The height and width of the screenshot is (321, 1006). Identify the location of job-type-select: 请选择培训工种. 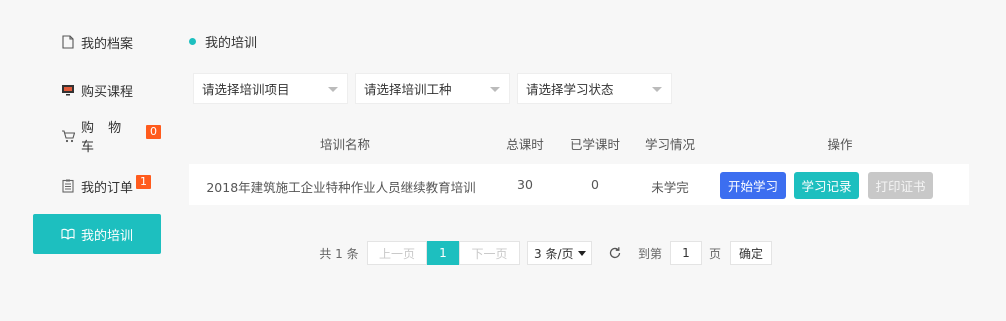
(432, 88).